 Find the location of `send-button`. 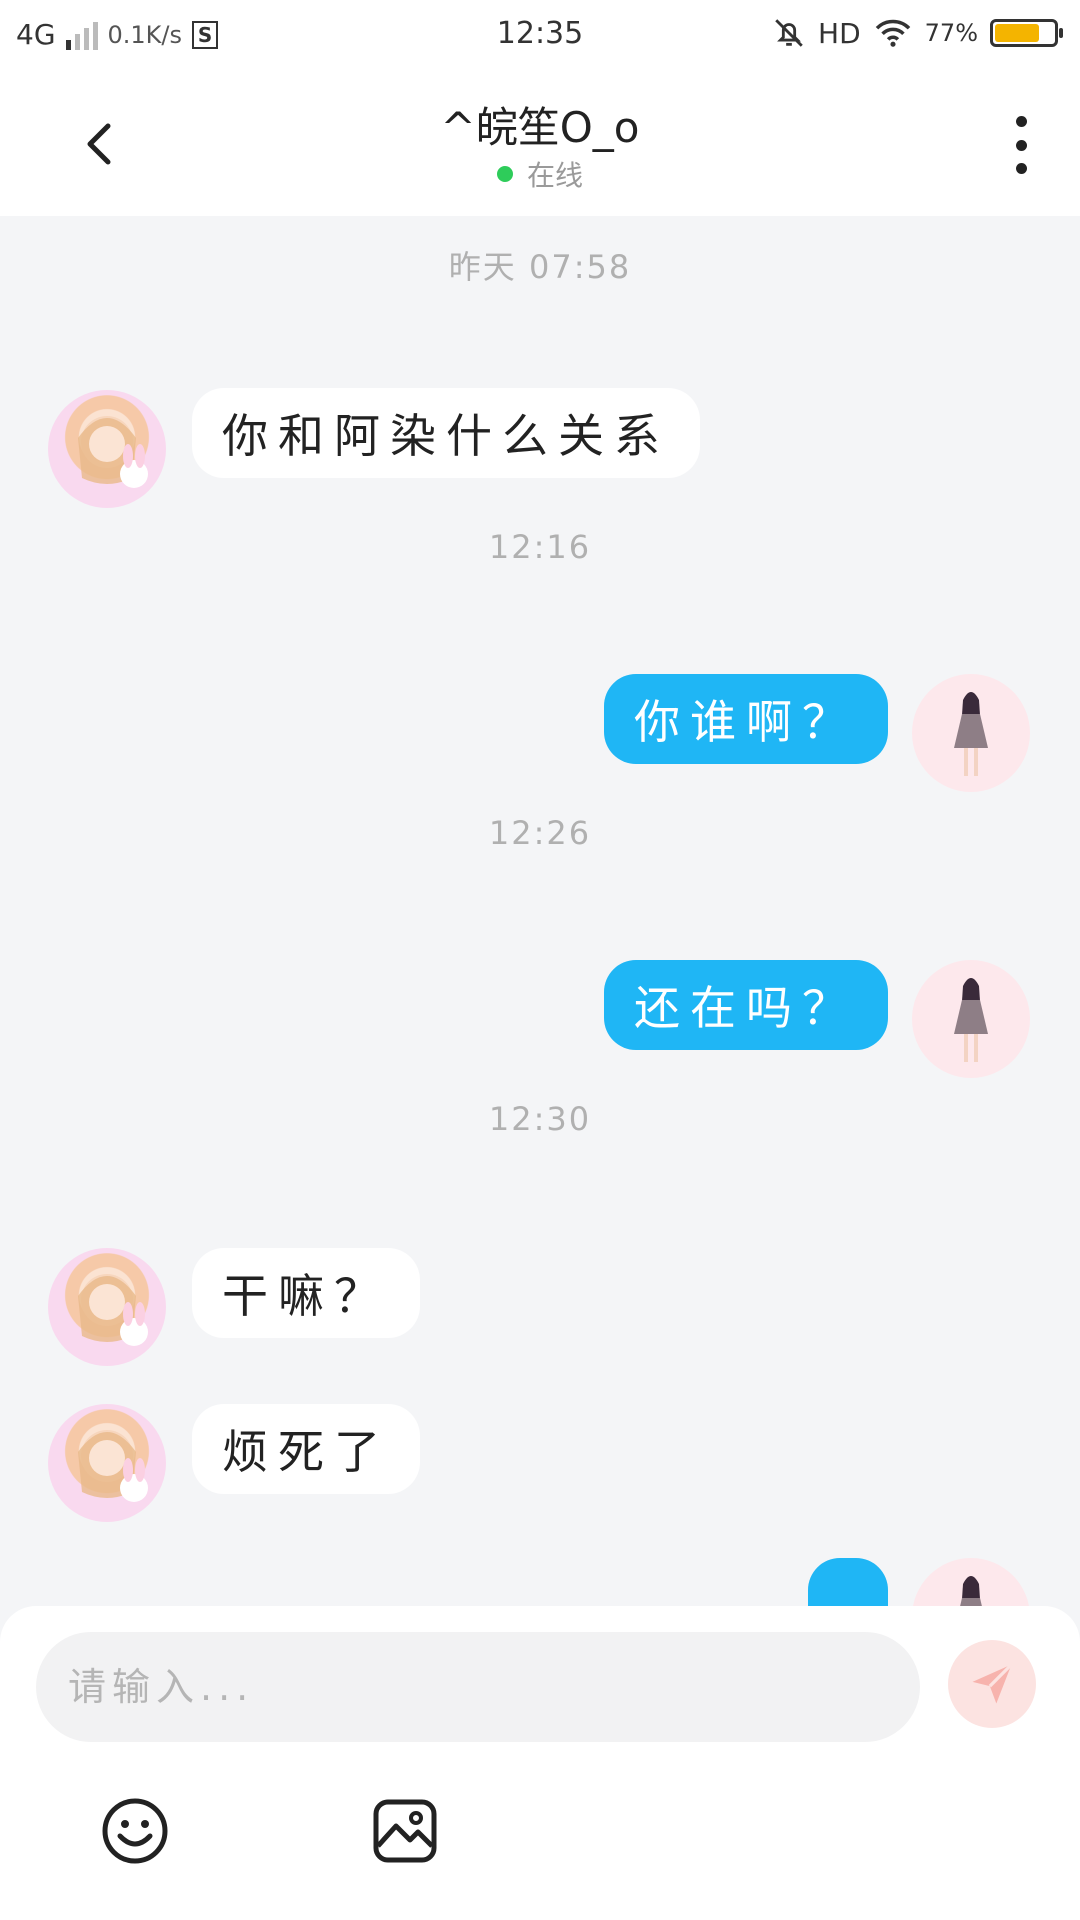

send-button is located at coordinates (992, 1684).